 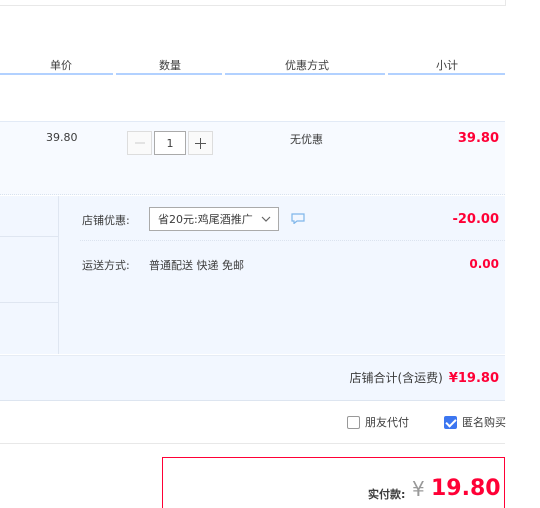 What do you see at coordinates (396, 378) in the screenshot?
I see `shop-total-label: 店铺合计(含运费)` at bounding box center [396, 378].